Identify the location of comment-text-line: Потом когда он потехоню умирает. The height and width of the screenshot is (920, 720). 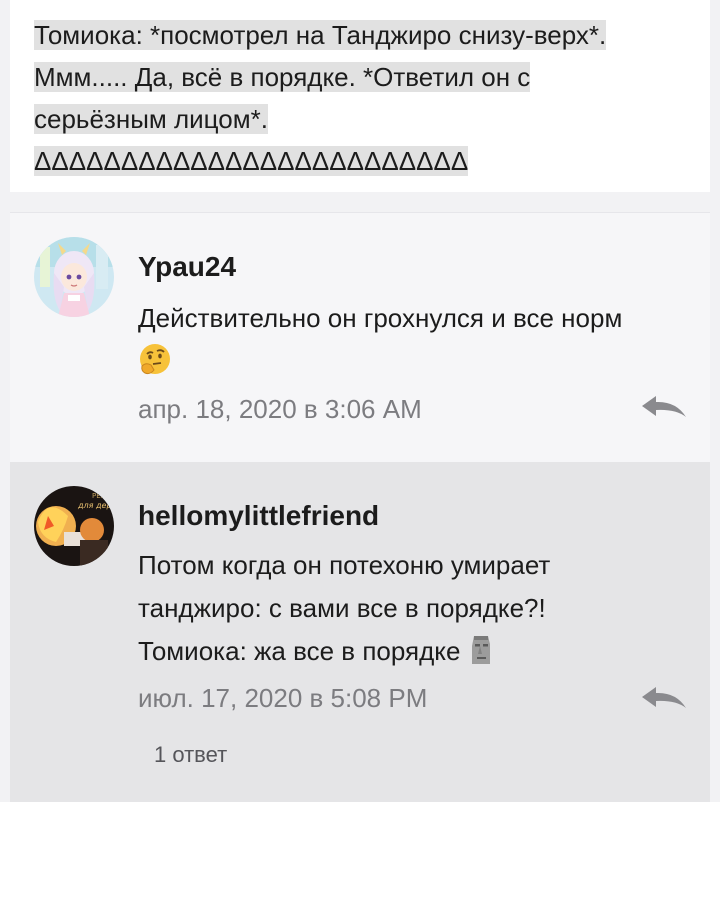
(344, 565).